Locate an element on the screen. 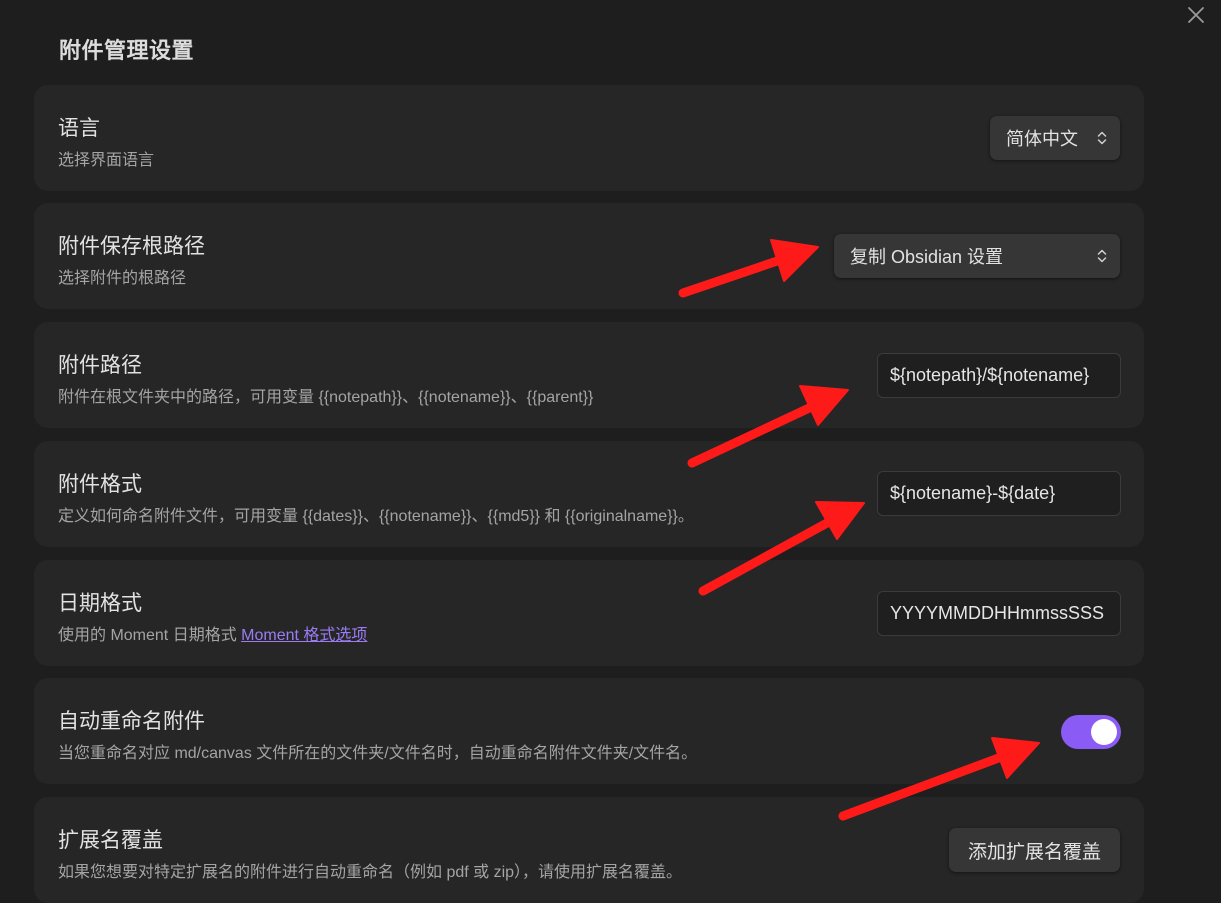 Image resolution: width=1221 pixels, height=903 pixels. root-path-select-value: 复制 Obsidian 设置 is located at coordinates (927, 257).